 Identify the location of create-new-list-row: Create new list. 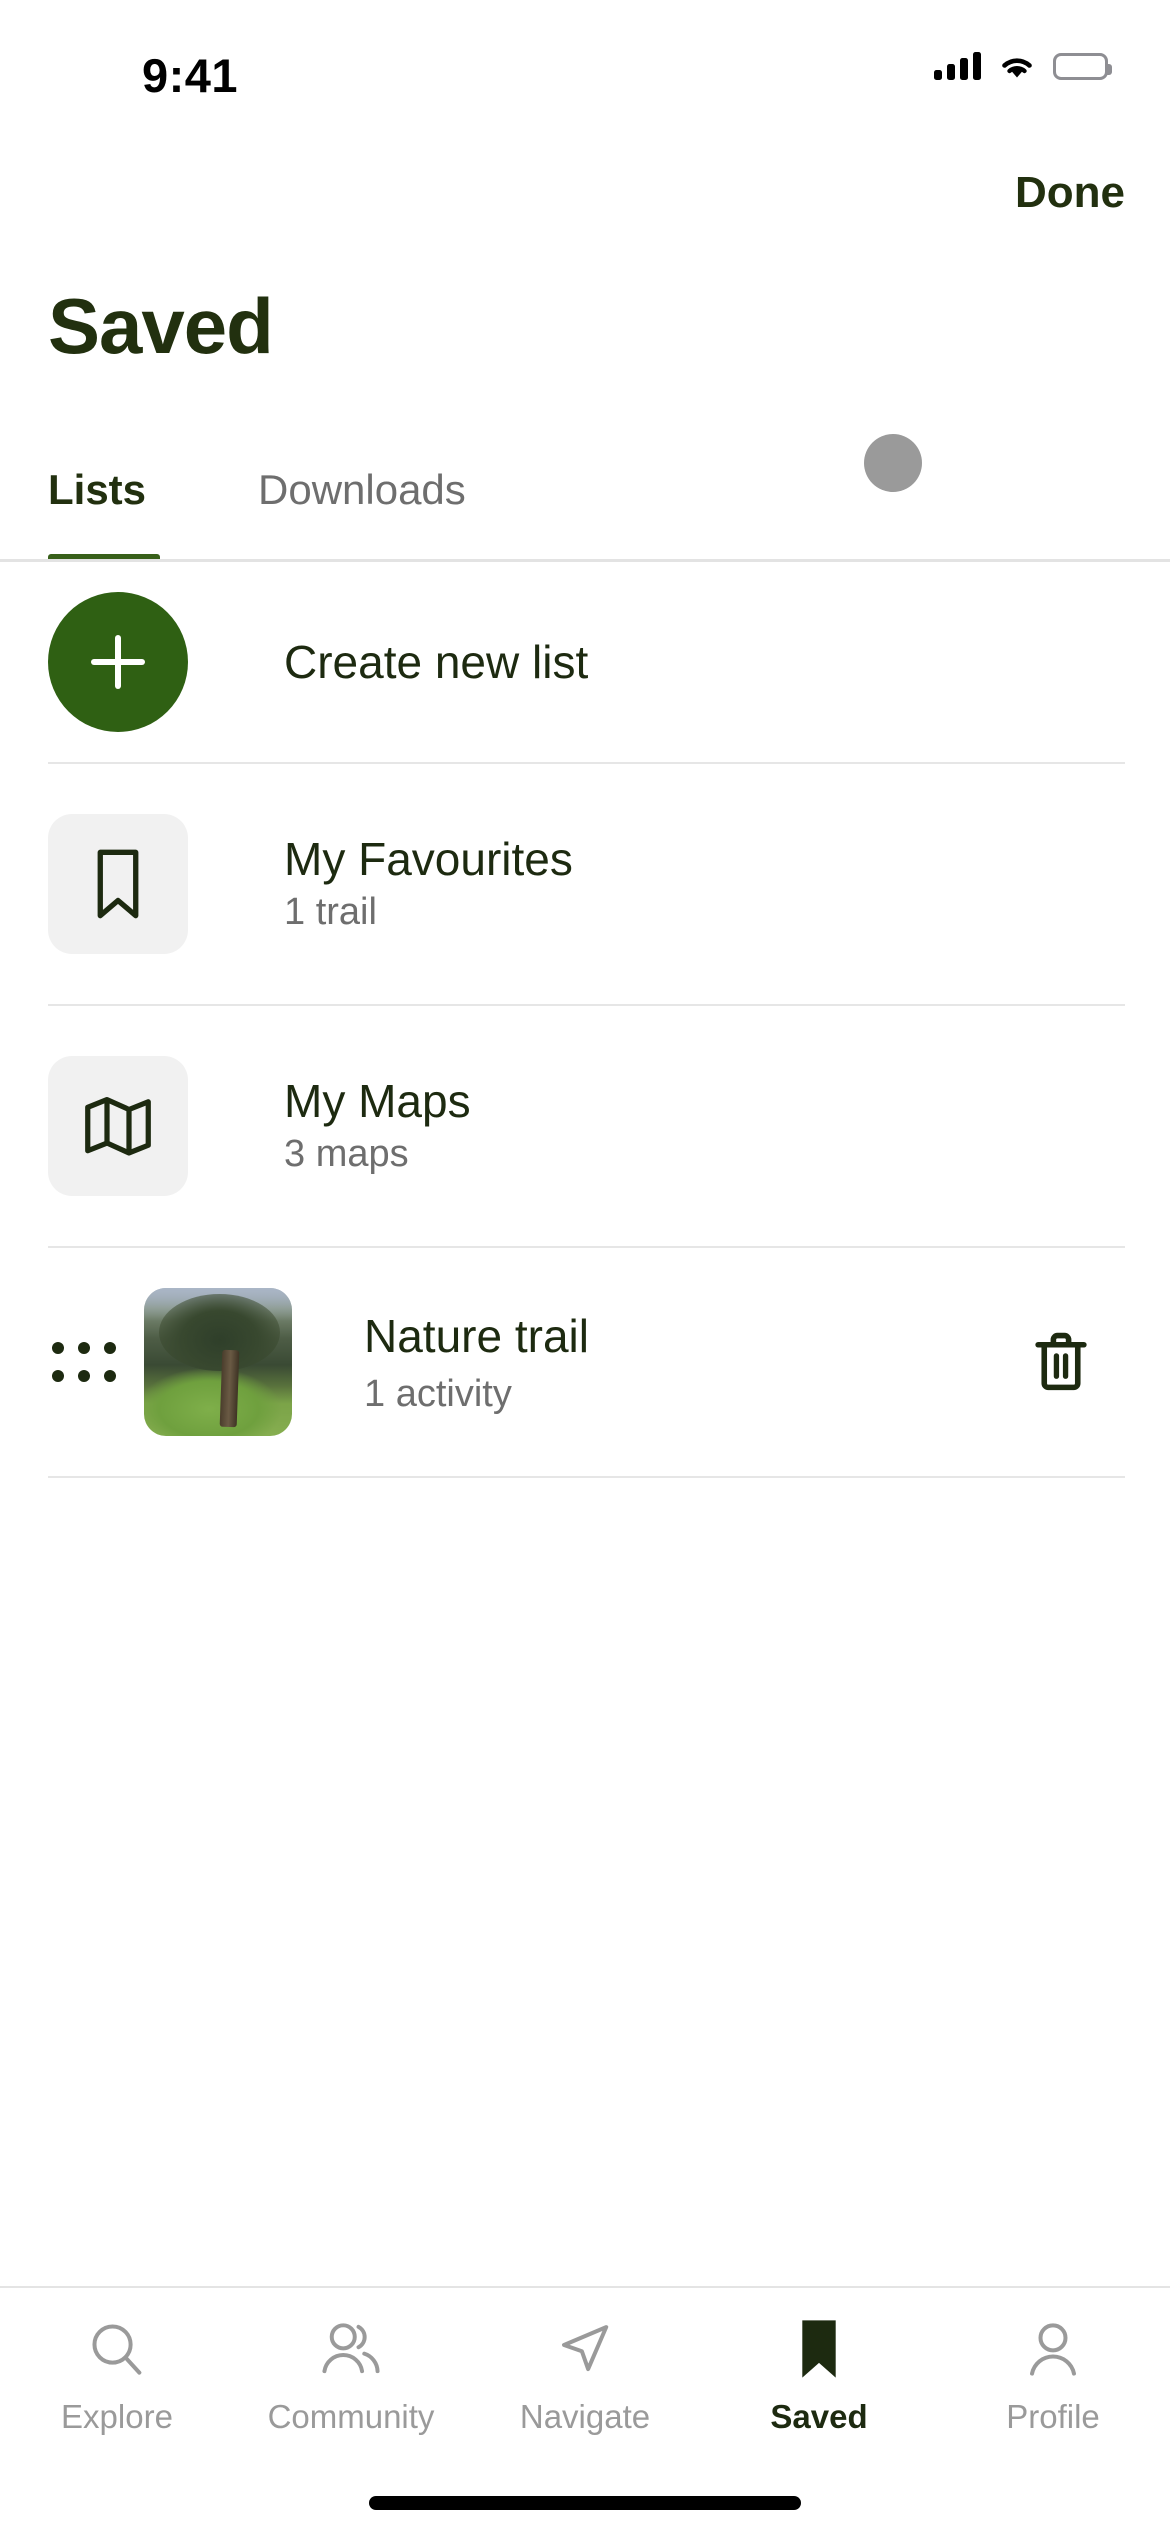
(585, 662).